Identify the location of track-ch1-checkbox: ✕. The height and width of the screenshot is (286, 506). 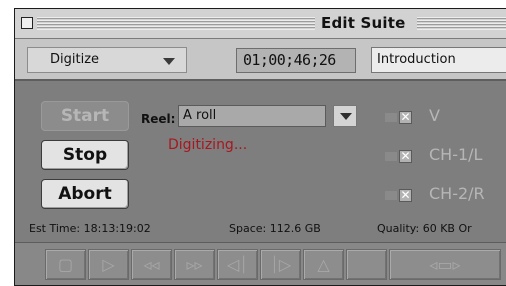
(405, 156).